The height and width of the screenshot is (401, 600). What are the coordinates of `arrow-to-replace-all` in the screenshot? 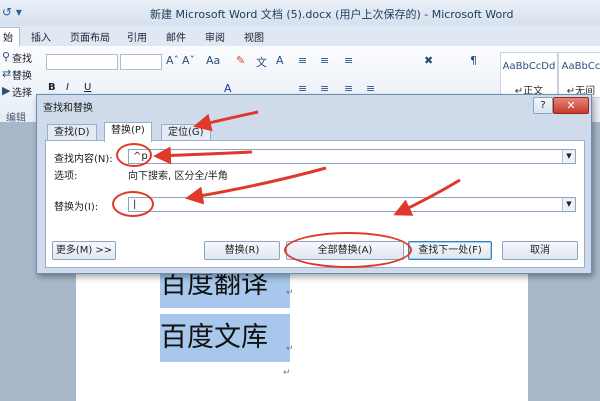 It's located at (427, 197).